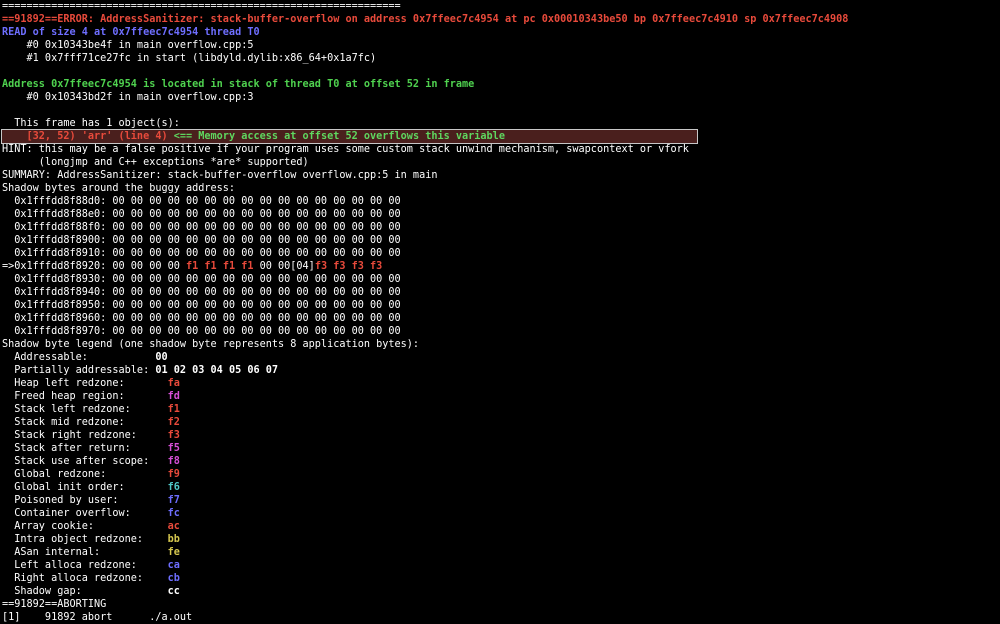  I want to click on stack-frame-0: #0 0x10343be4f in main overflow.cpp:5, so click(128, 45).